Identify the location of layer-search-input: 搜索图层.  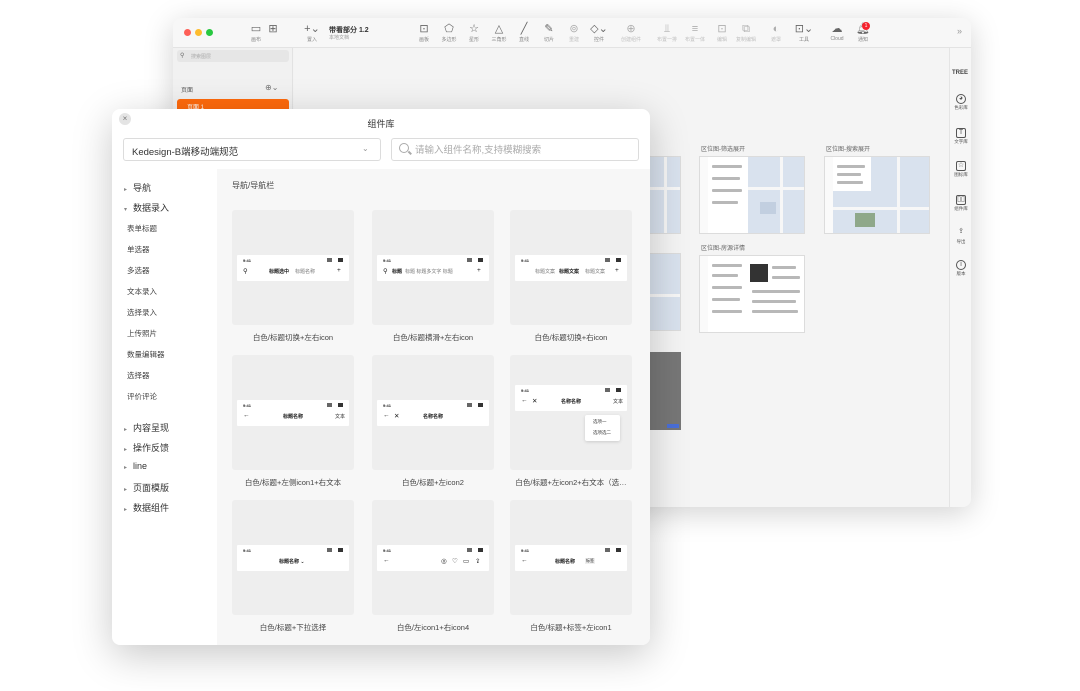
(233, 56).